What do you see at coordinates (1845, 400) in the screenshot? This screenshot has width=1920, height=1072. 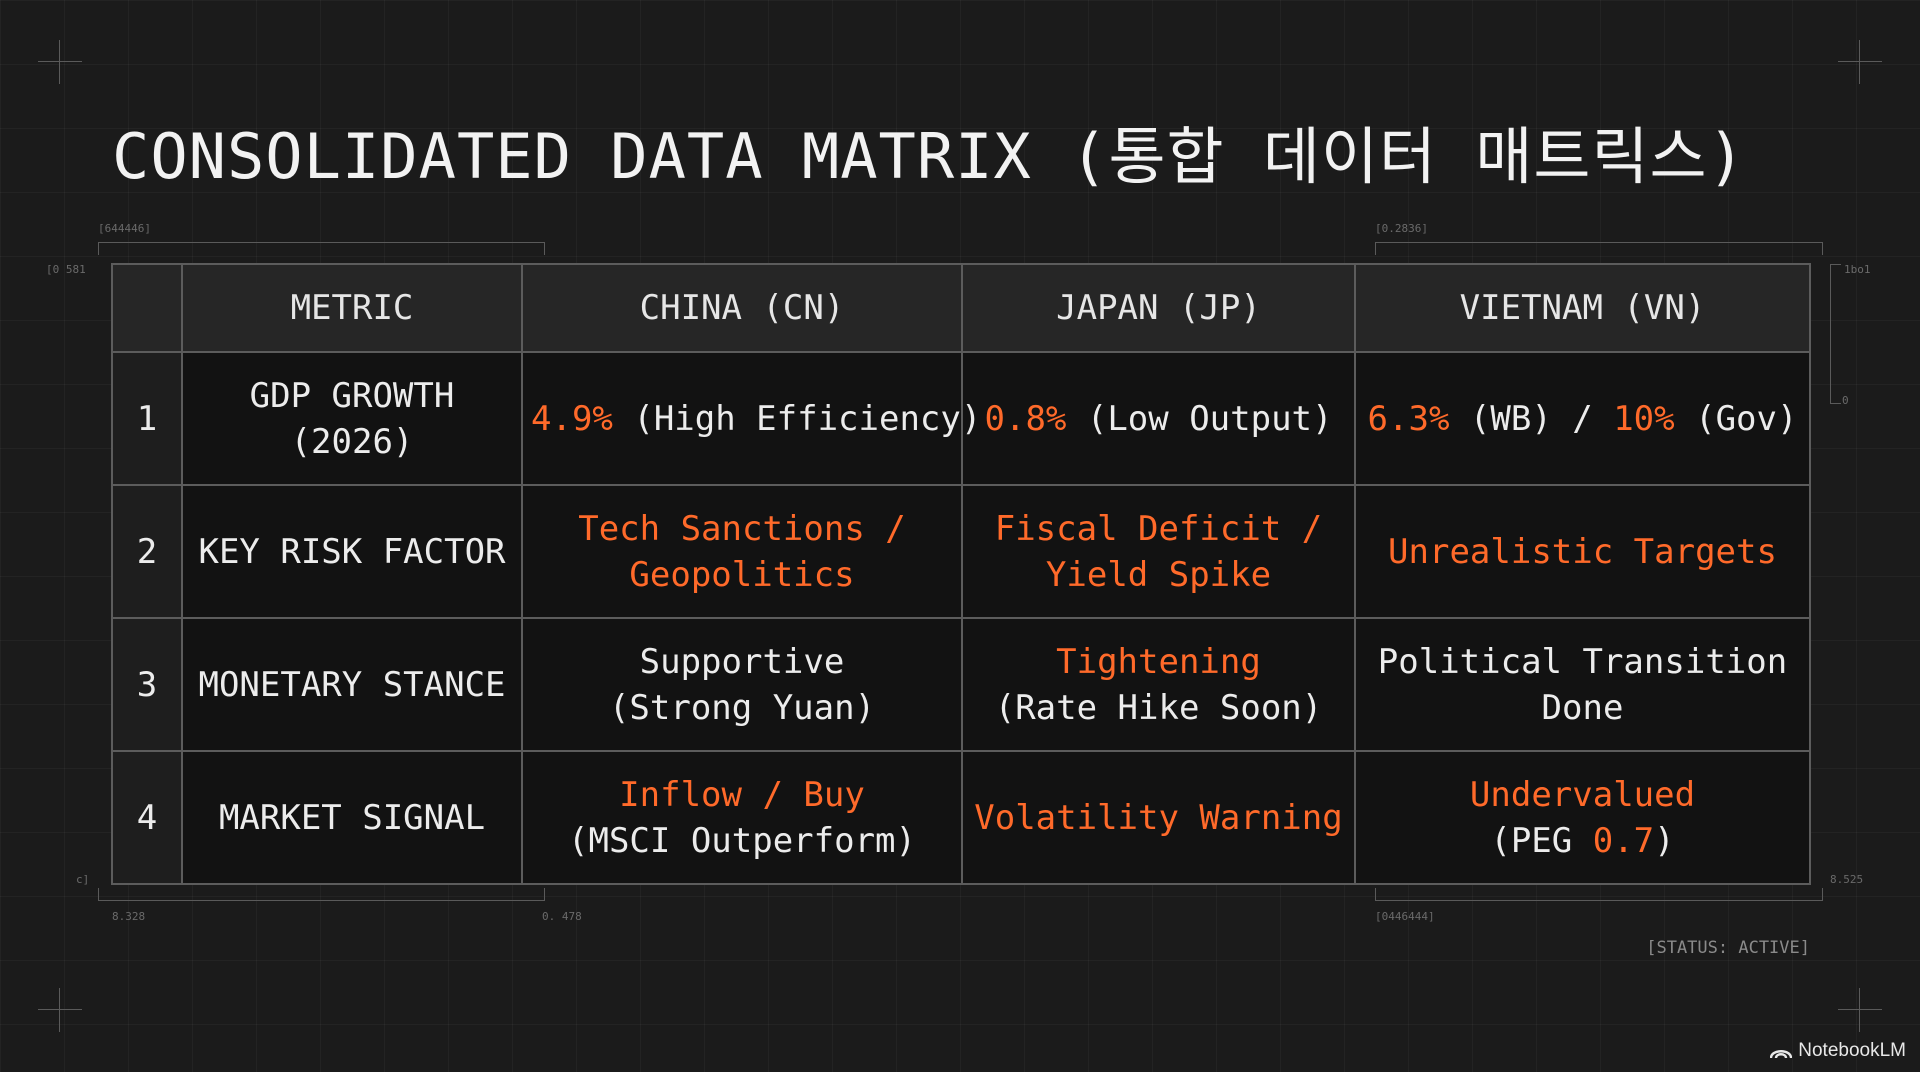 I see `micro-label-right-zero: 0` at bounding box center [1845, 400].